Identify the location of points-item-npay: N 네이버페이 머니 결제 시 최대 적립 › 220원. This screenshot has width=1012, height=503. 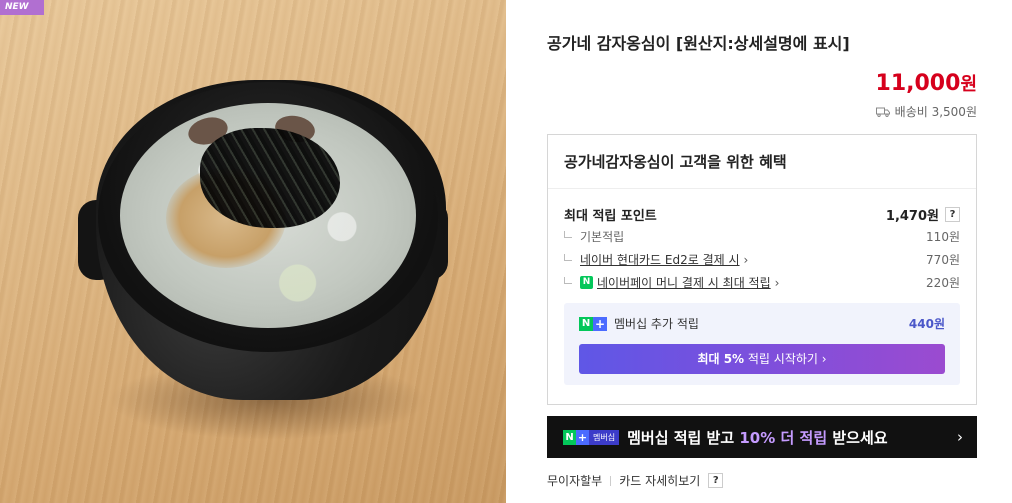
(762, 282).